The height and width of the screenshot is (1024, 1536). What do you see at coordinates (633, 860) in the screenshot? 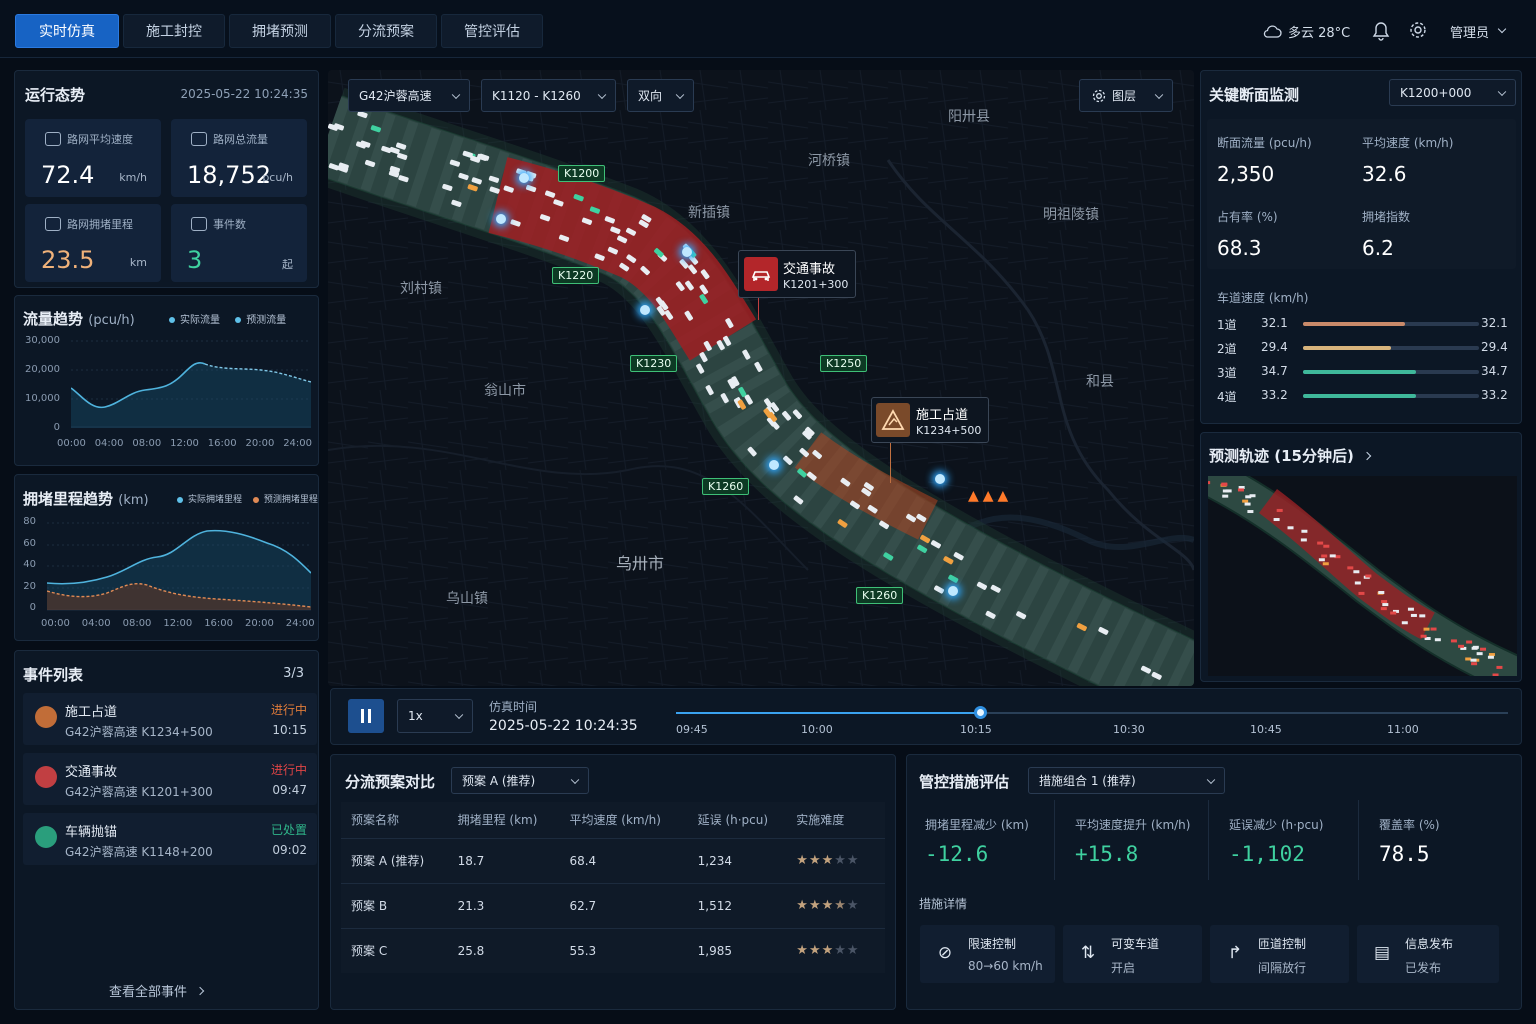
I see `plan-speed: 68.4` at bounding box center [633, 860].